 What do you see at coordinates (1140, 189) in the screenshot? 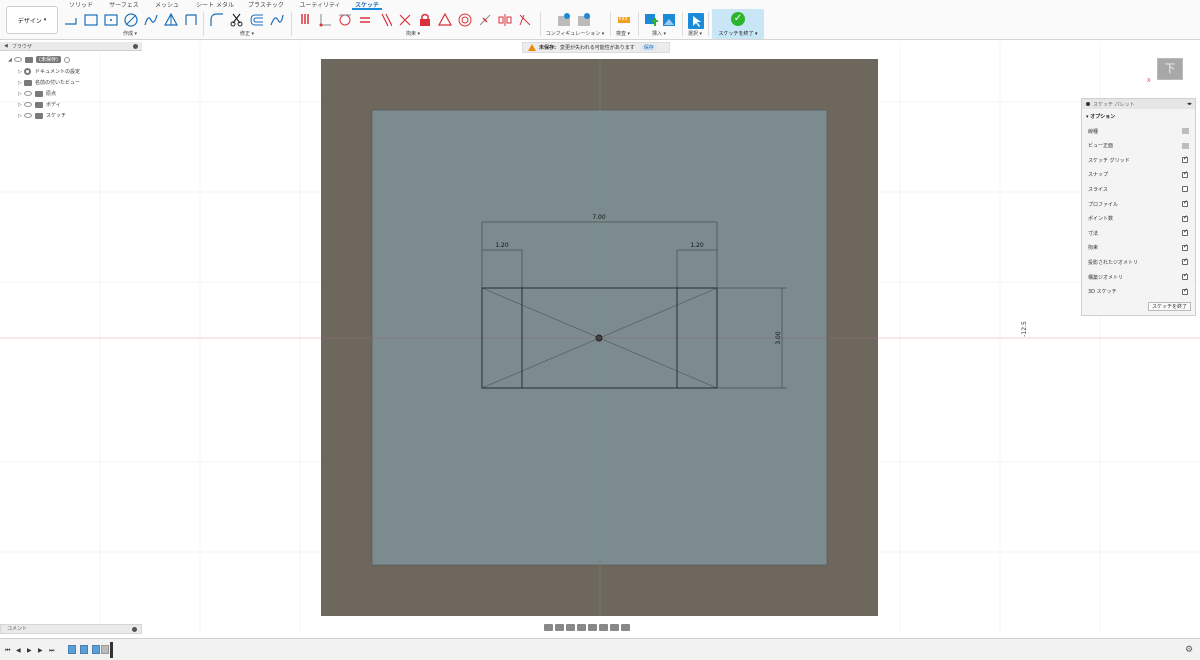
I see `palette-row: スライス` at bounding box center [1140, 189].